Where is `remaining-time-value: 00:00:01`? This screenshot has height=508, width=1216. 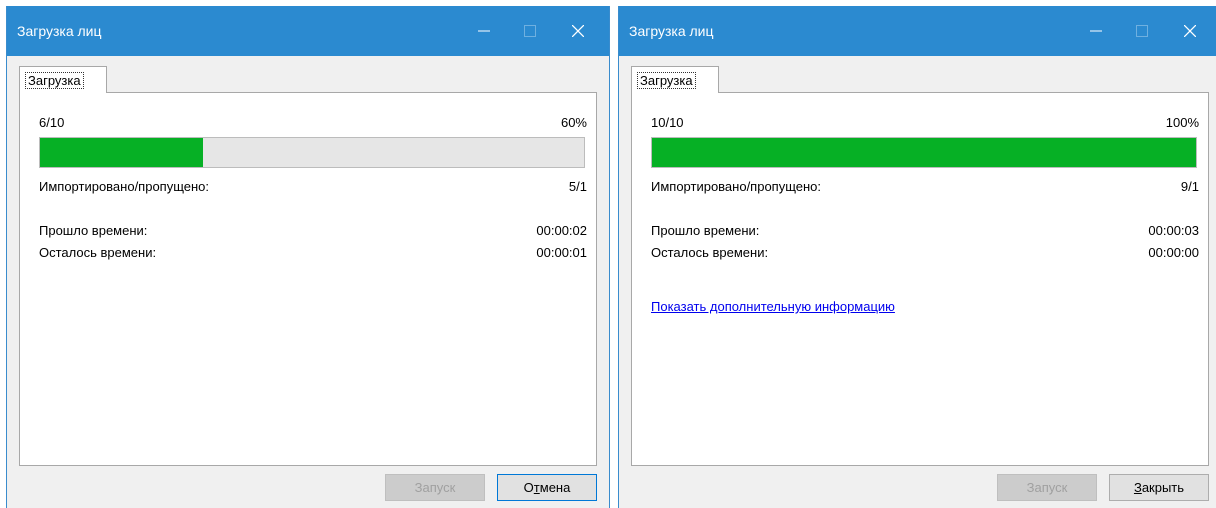
remaining-time-value: 00:00:01 is located at coordinates (561, 252).